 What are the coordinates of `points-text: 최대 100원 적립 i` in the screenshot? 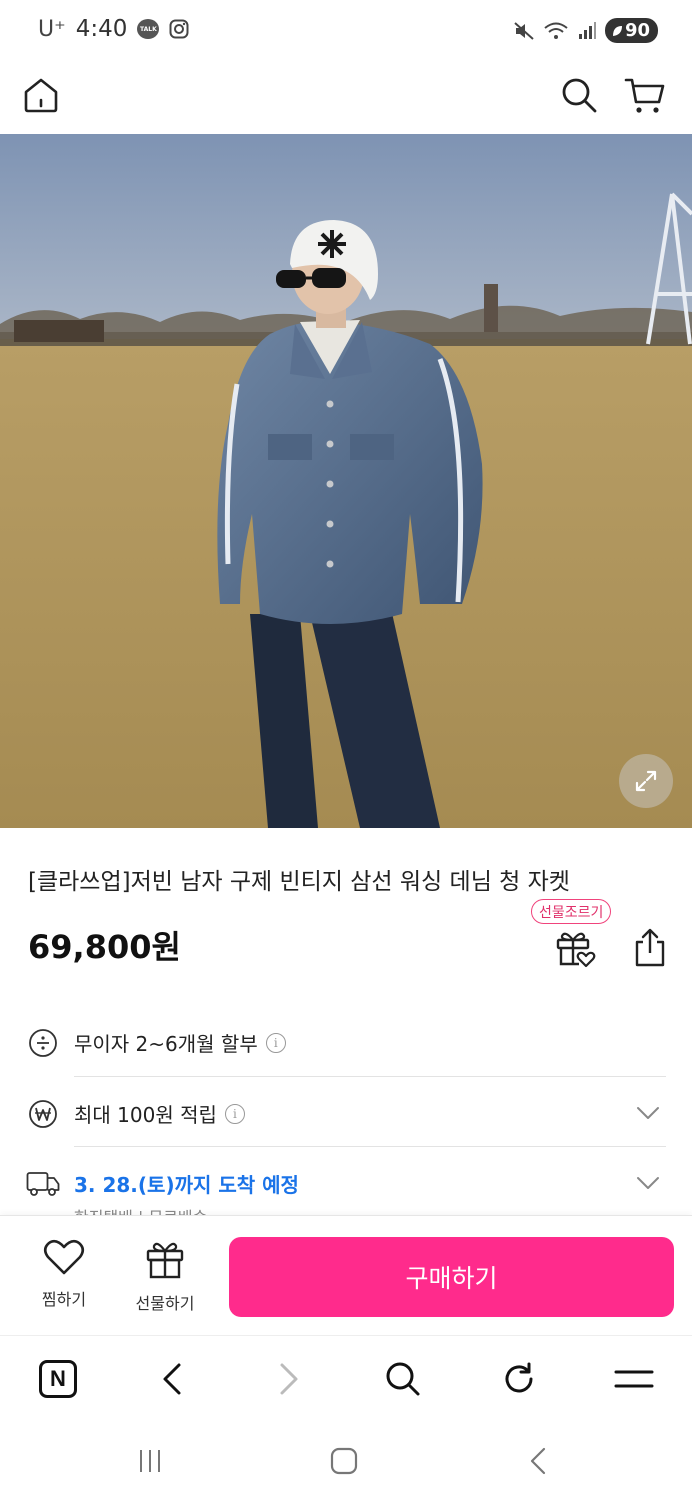 It's located at (159, 1113).